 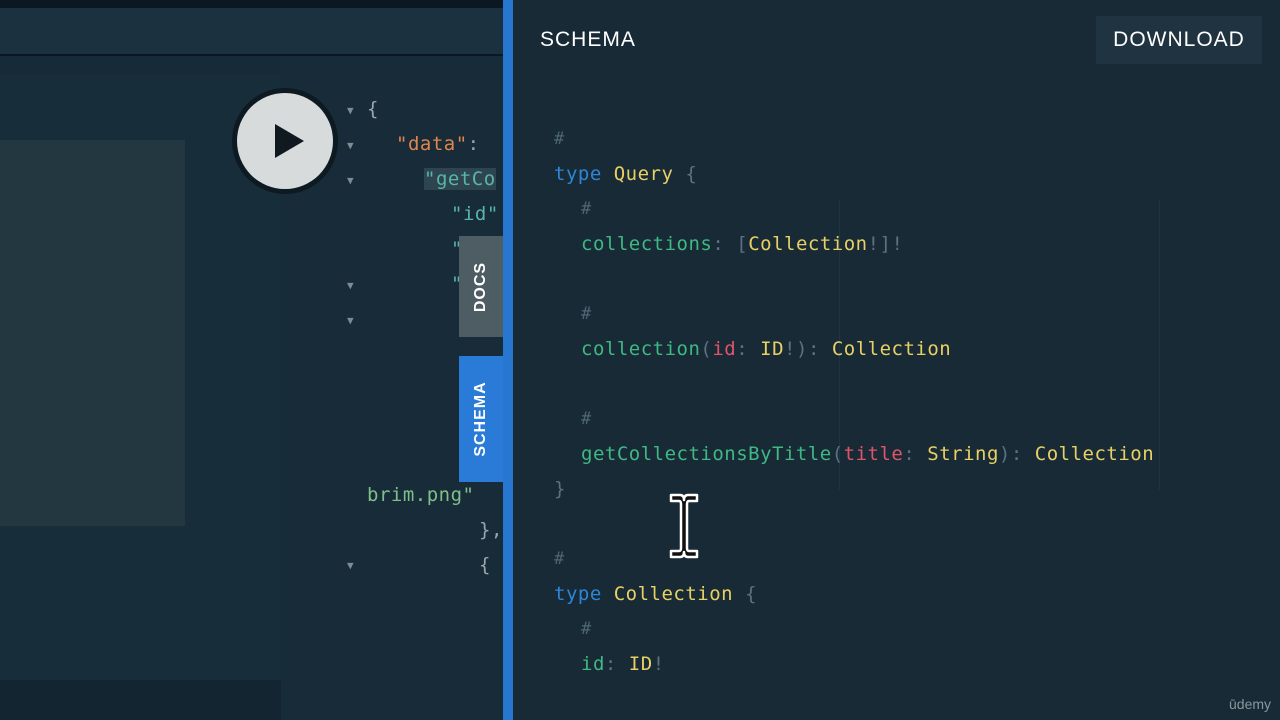 I want to click on tab-docs-label: DOCS, so click(x=480, y=286).